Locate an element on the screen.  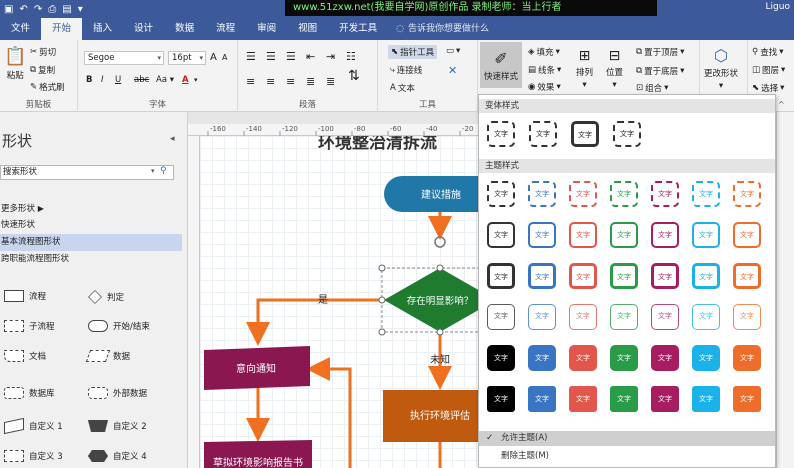
underline-button: U is located at coordinates (118, 80).